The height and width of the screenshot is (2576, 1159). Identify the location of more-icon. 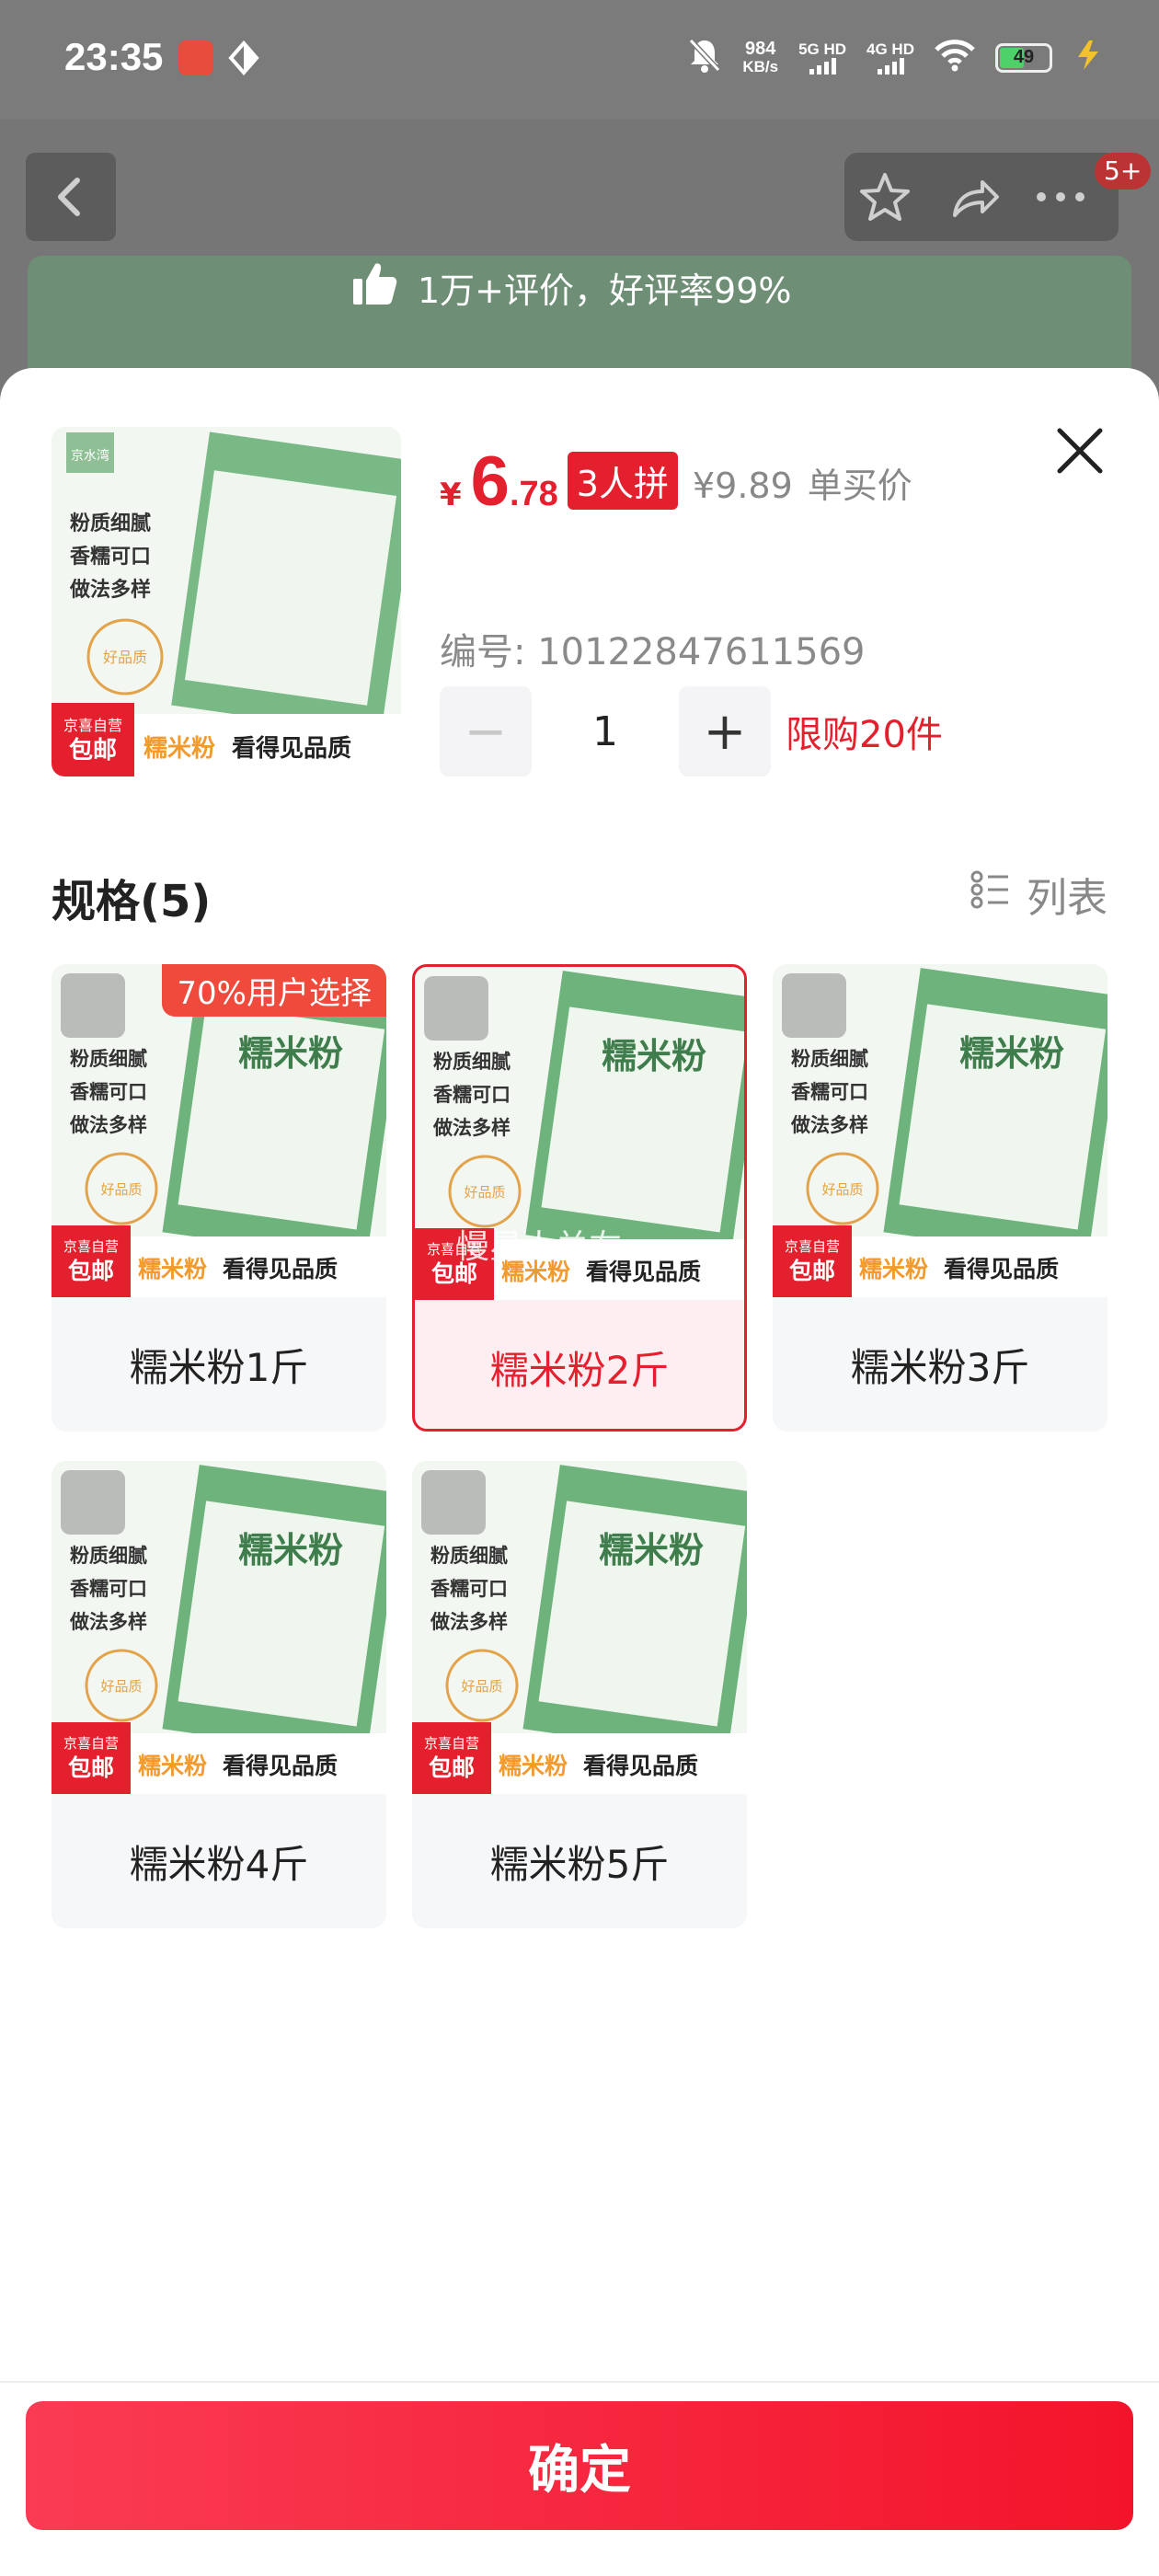
(1060, 198).